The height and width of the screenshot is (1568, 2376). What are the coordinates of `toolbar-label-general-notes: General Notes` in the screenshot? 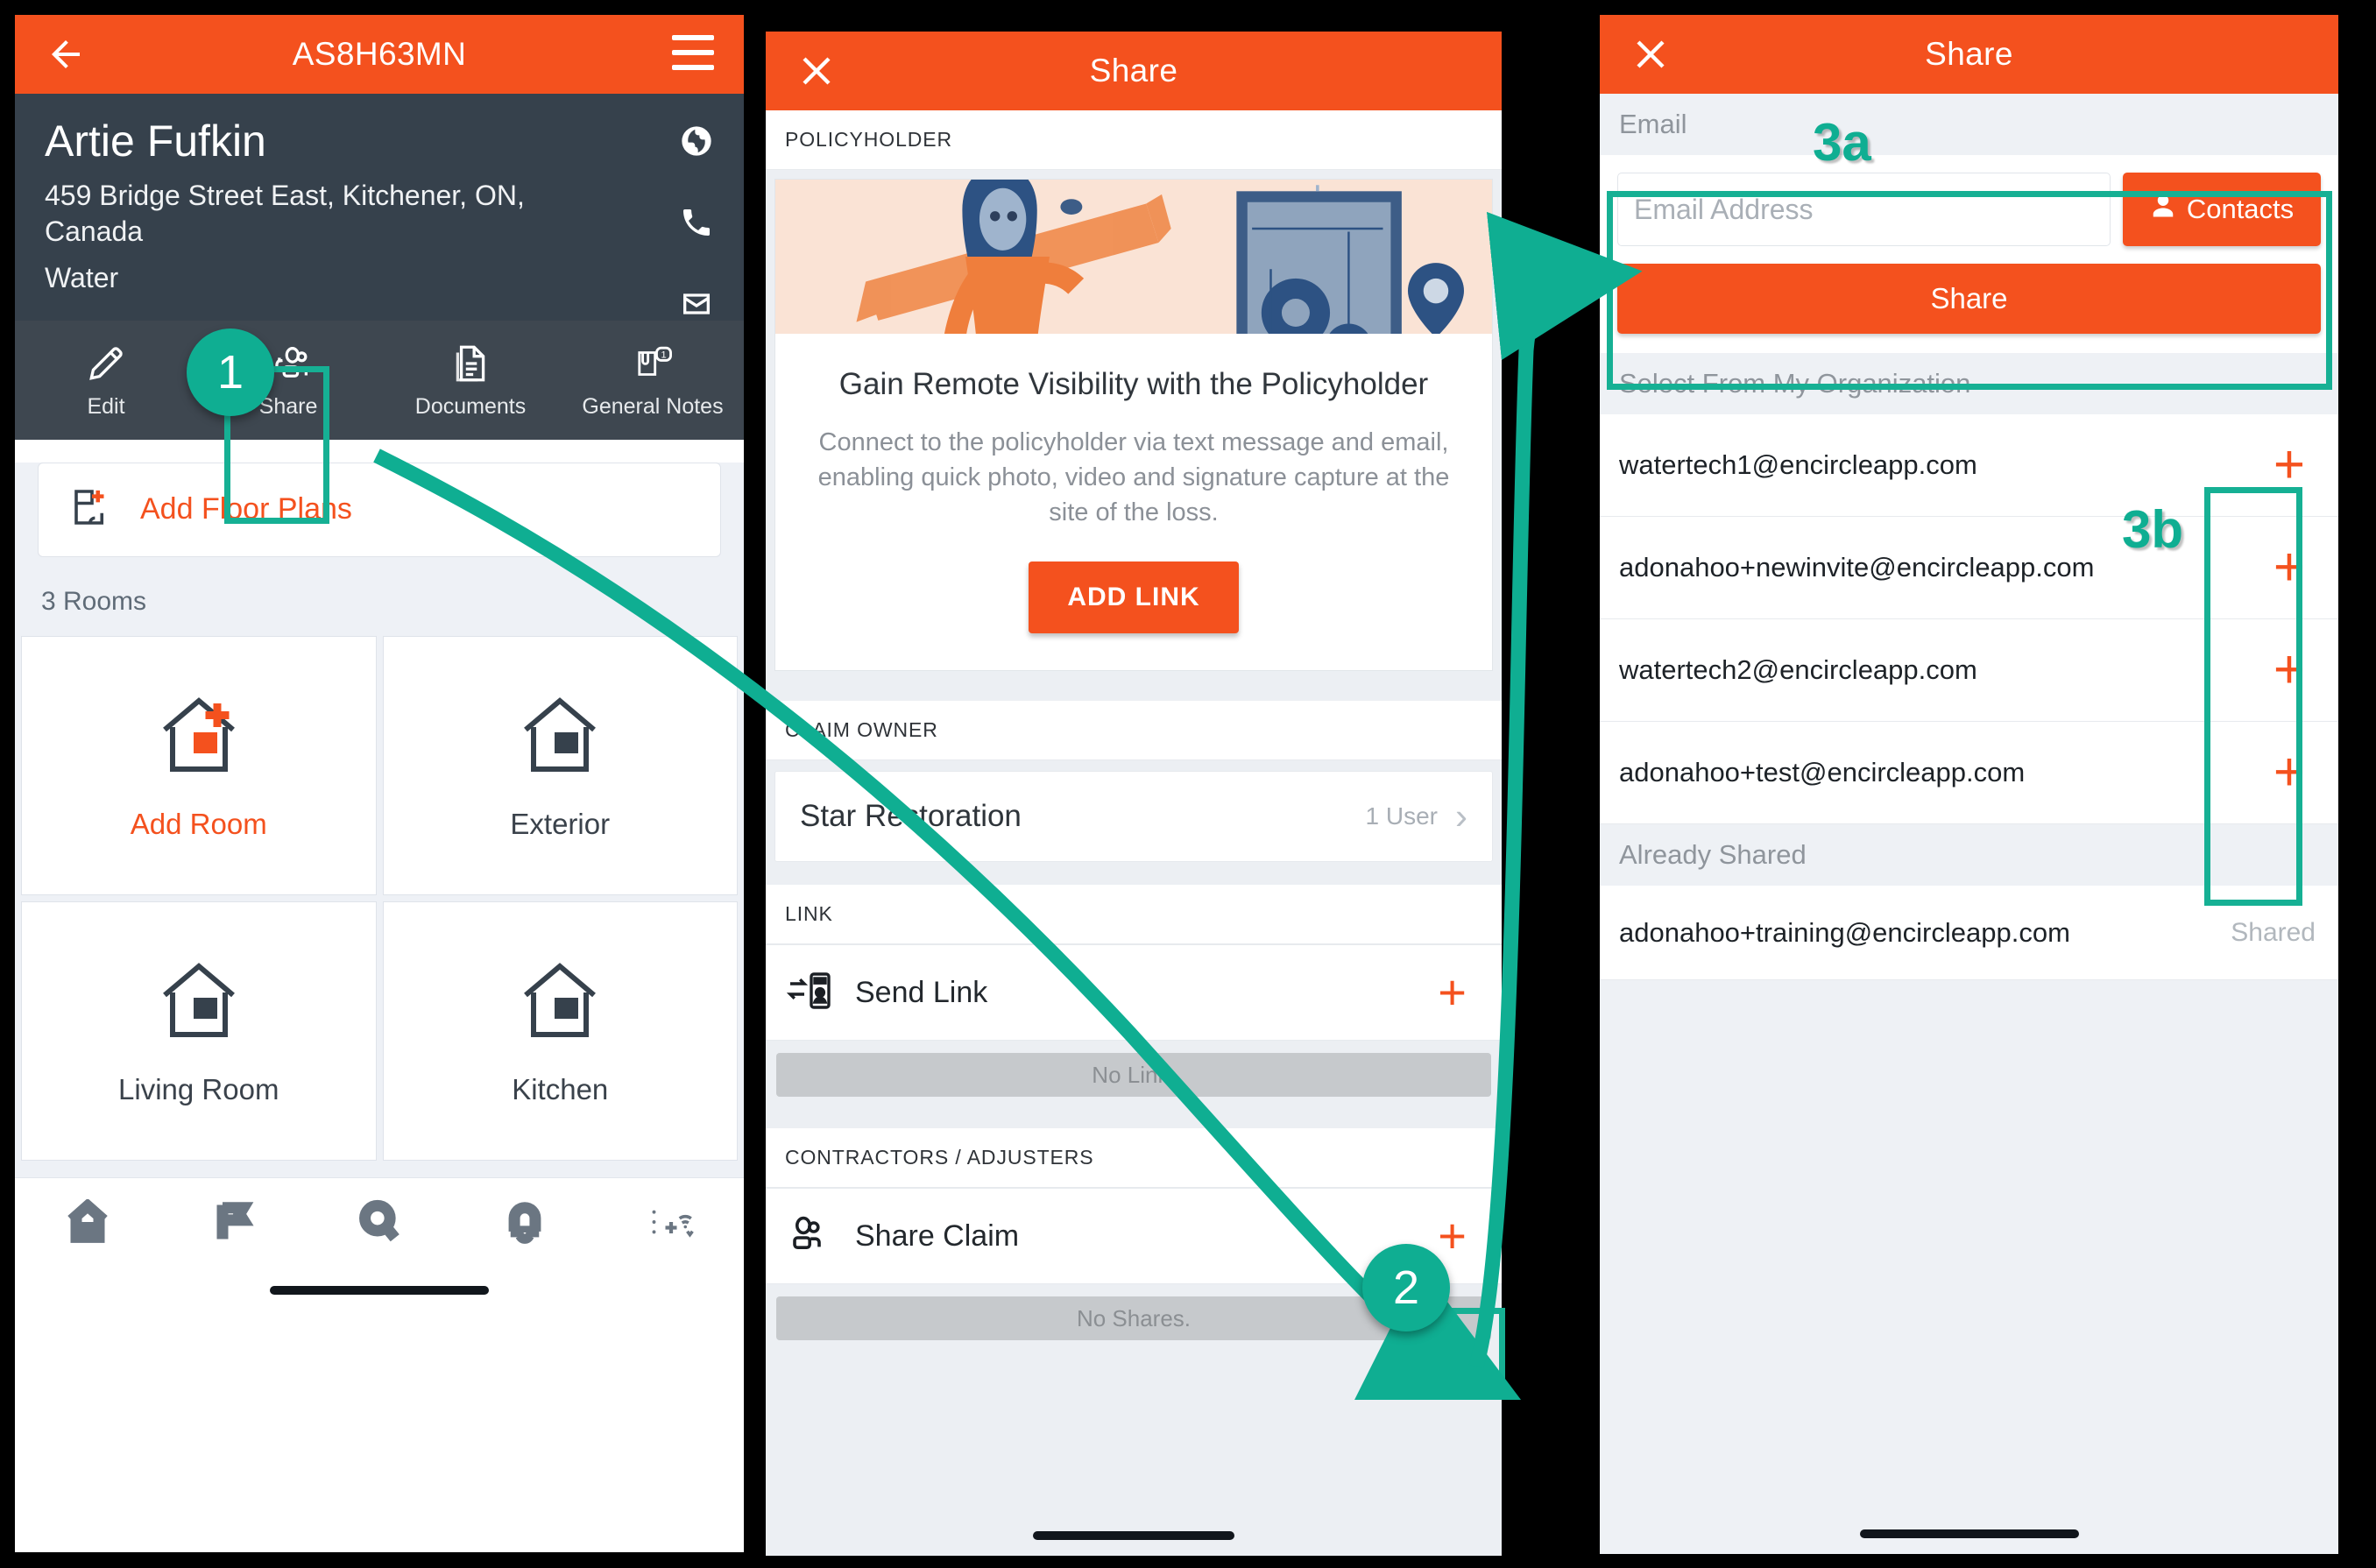 It's located at (653, 406).